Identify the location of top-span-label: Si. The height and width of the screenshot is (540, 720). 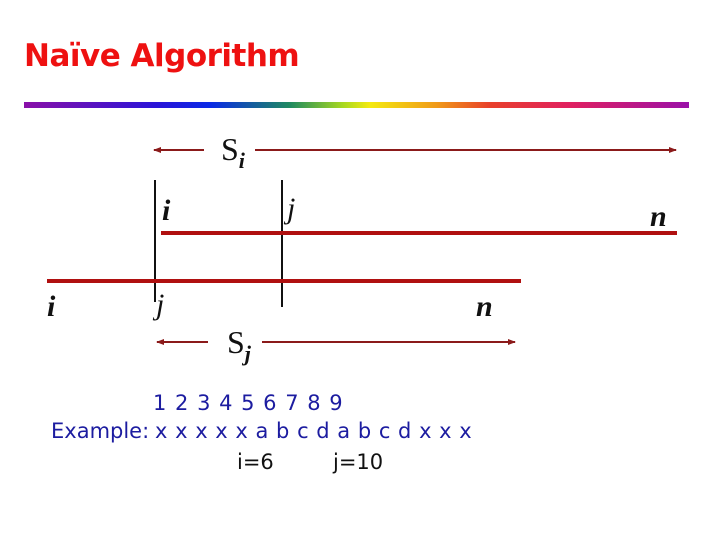
(233, 152).